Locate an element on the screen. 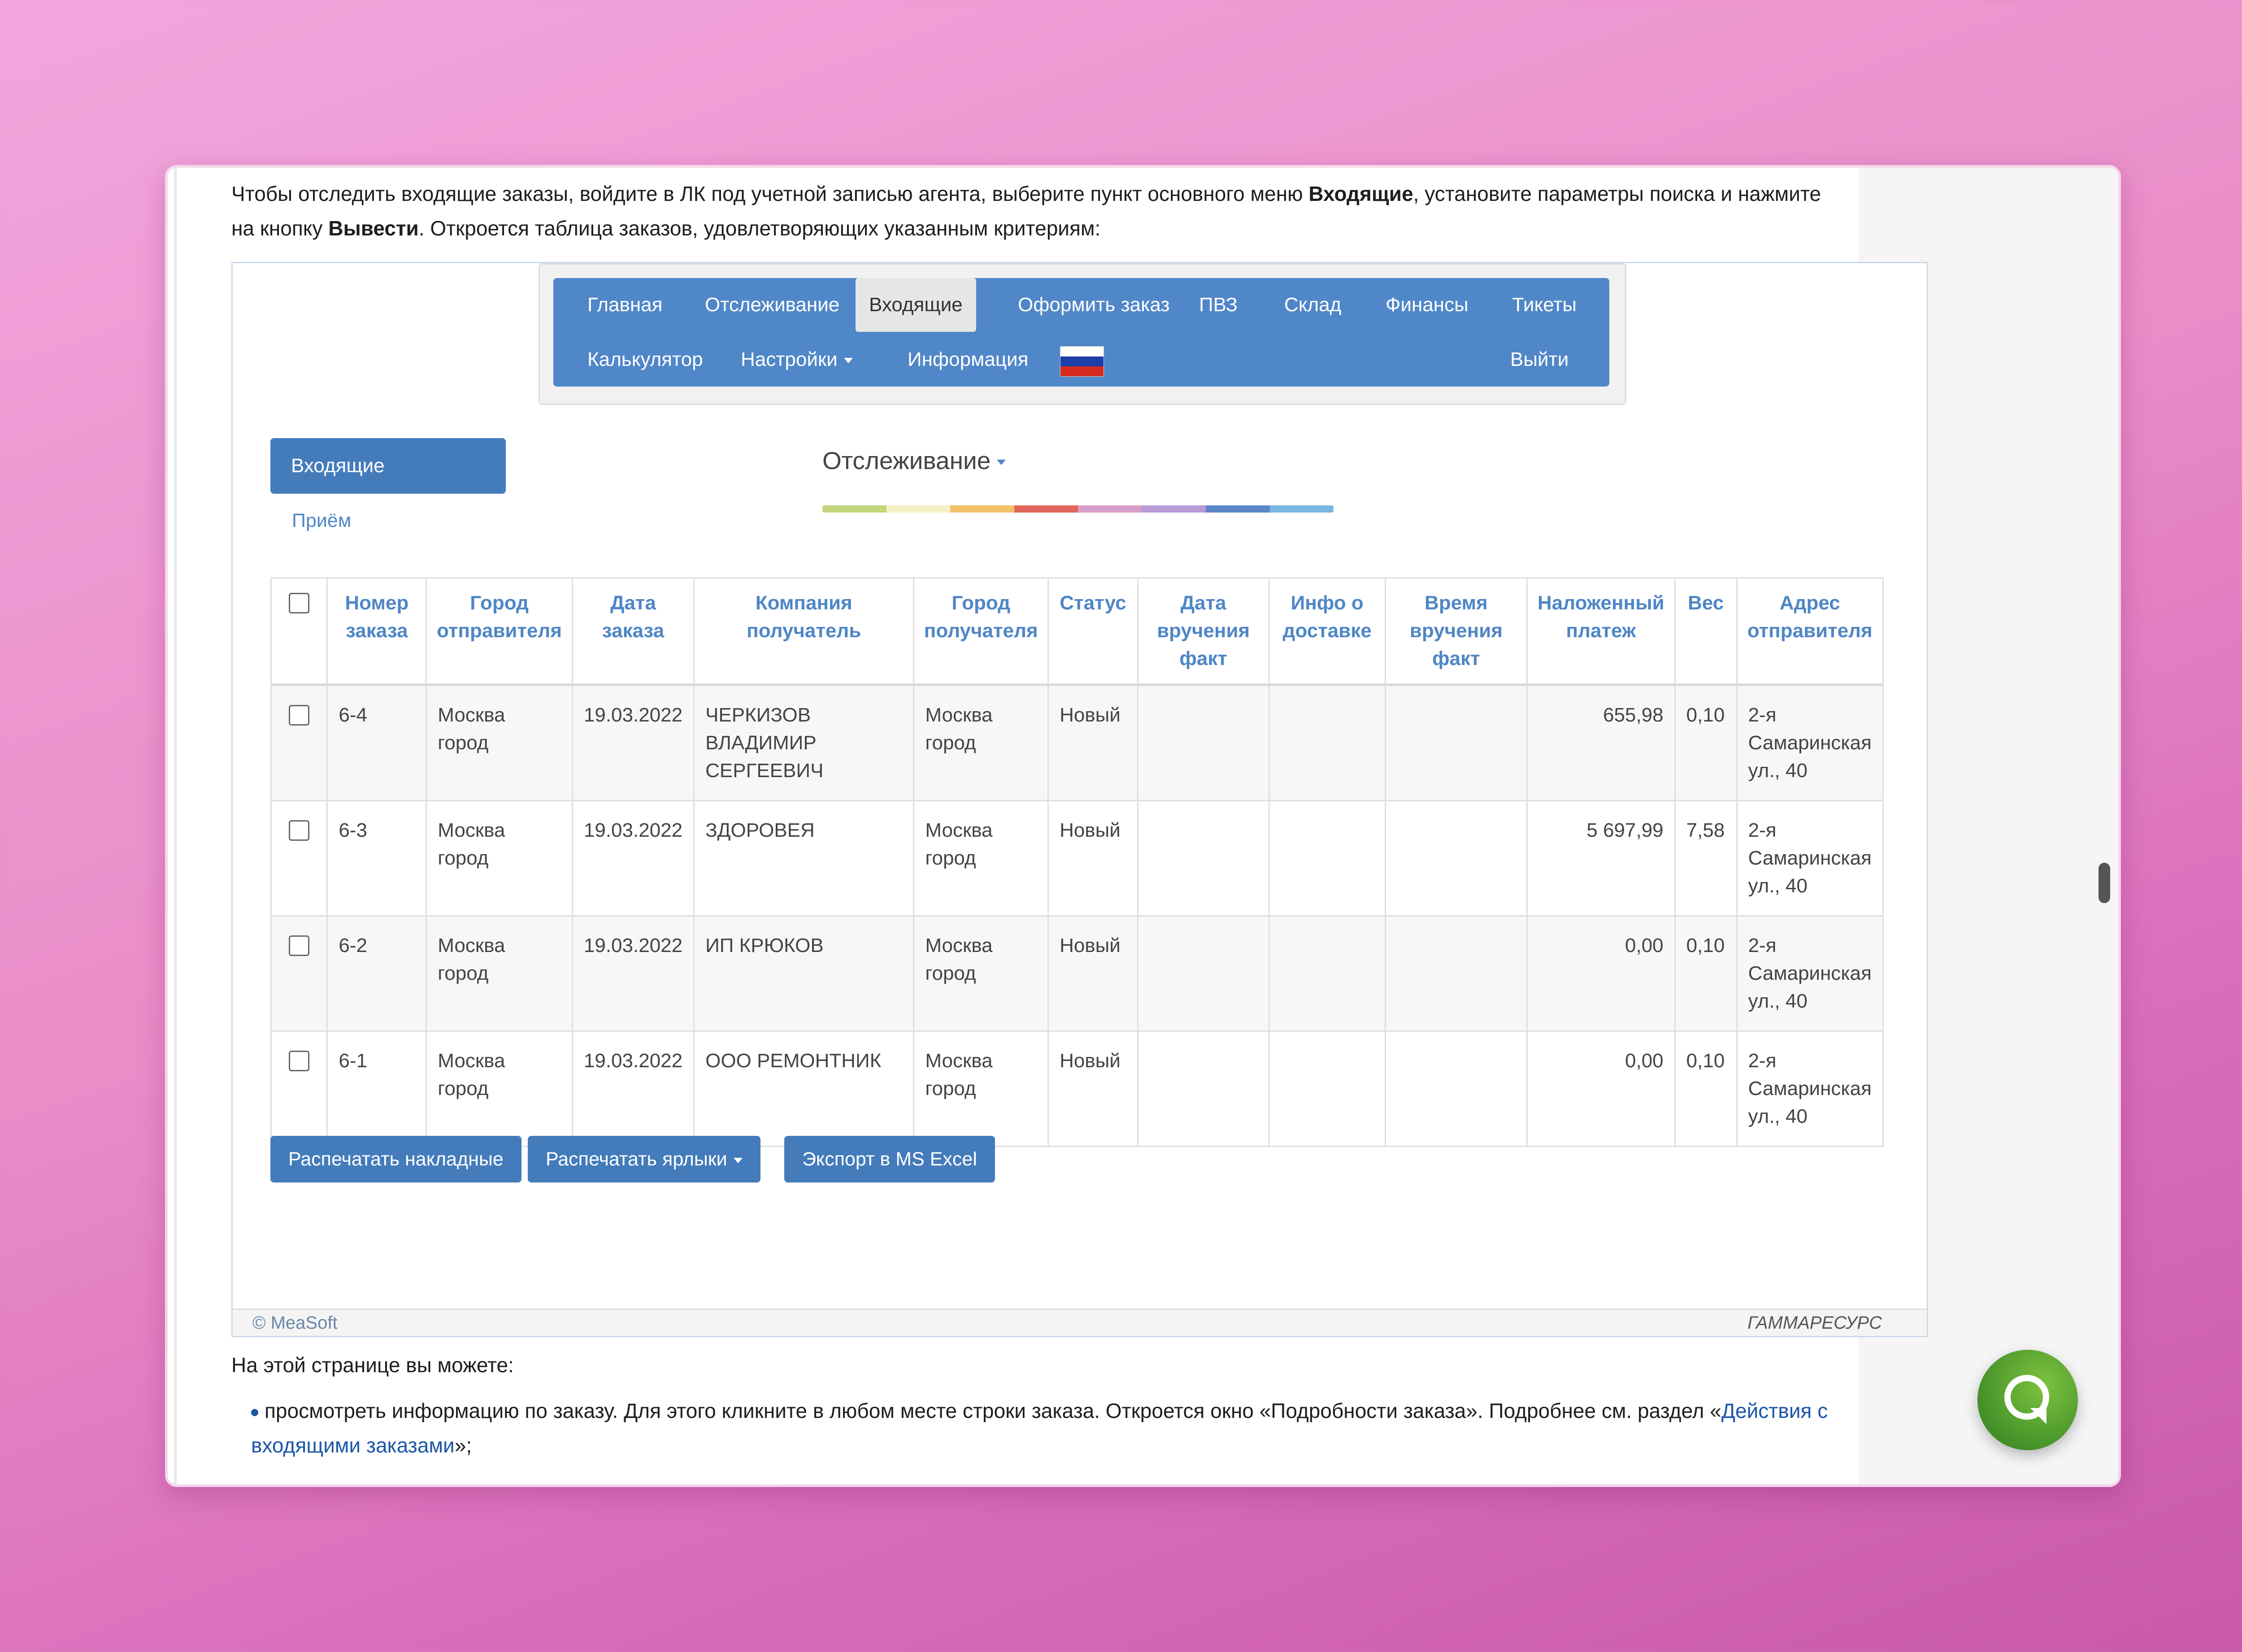  chat-widget-button is located at coordinates (2027, 1400).